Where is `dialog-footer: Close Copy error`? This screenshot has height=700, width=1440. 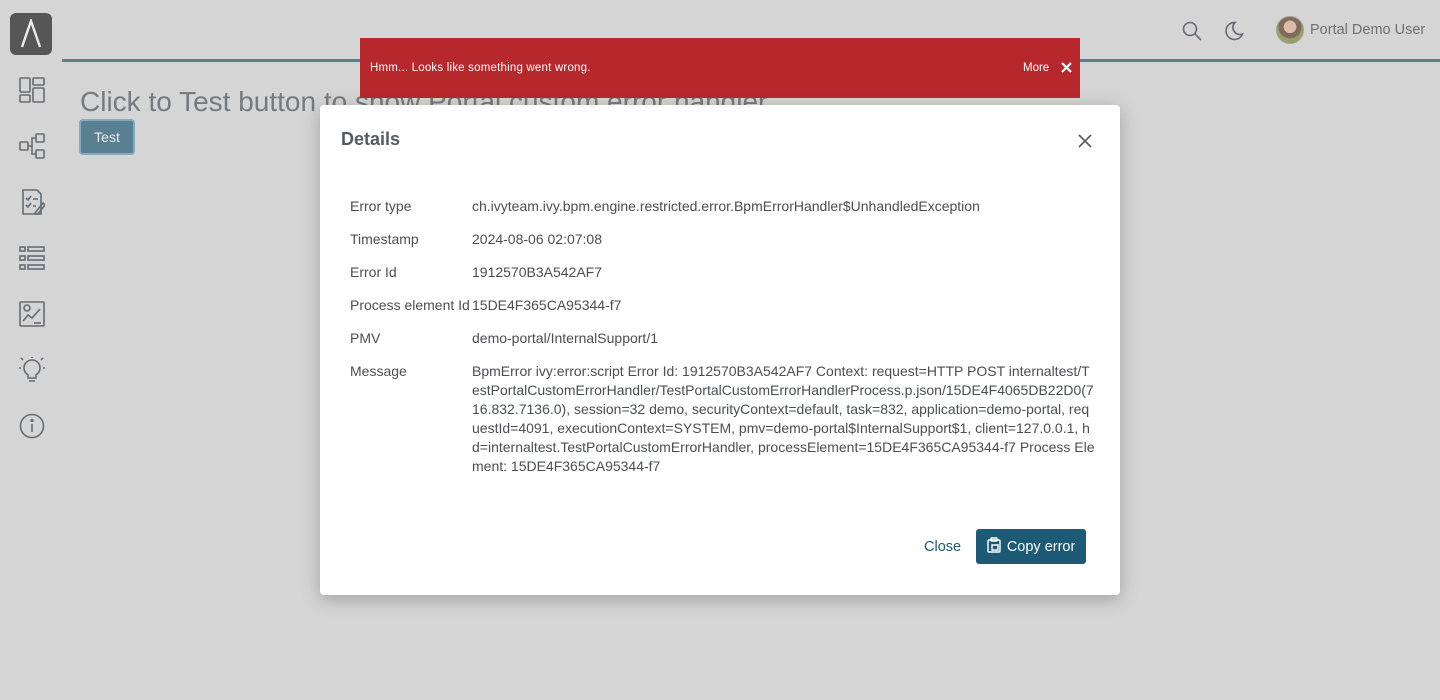
dialog-footer: Close Copy error is located at coordinates (1005, 546).